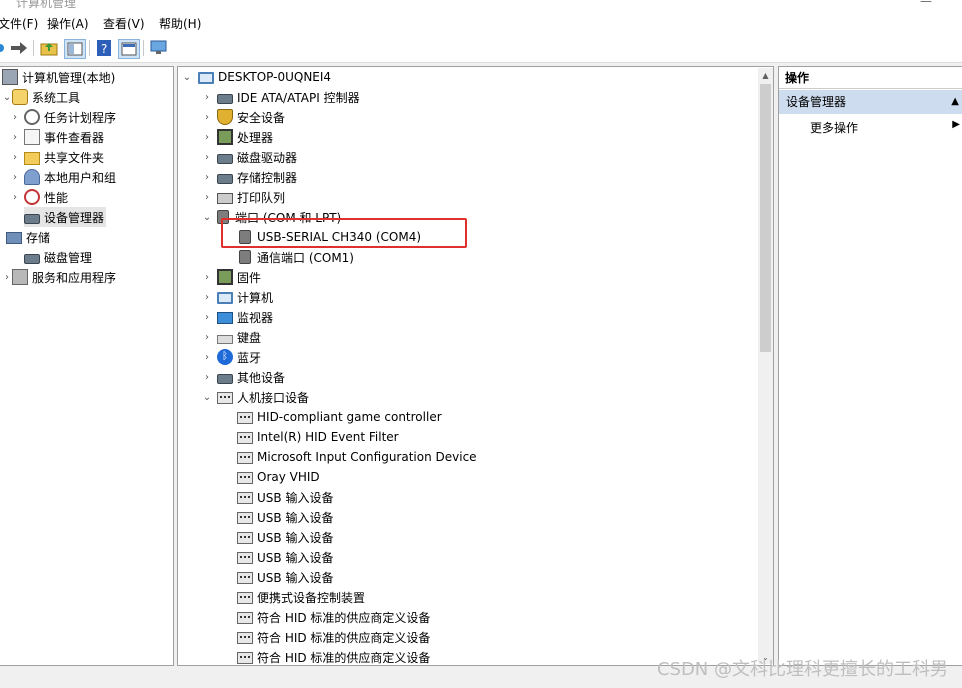  Describe the element at coordinates (57, 77) in the screenshot. I see `tree-root: 计算机管理(本地)` at that location.